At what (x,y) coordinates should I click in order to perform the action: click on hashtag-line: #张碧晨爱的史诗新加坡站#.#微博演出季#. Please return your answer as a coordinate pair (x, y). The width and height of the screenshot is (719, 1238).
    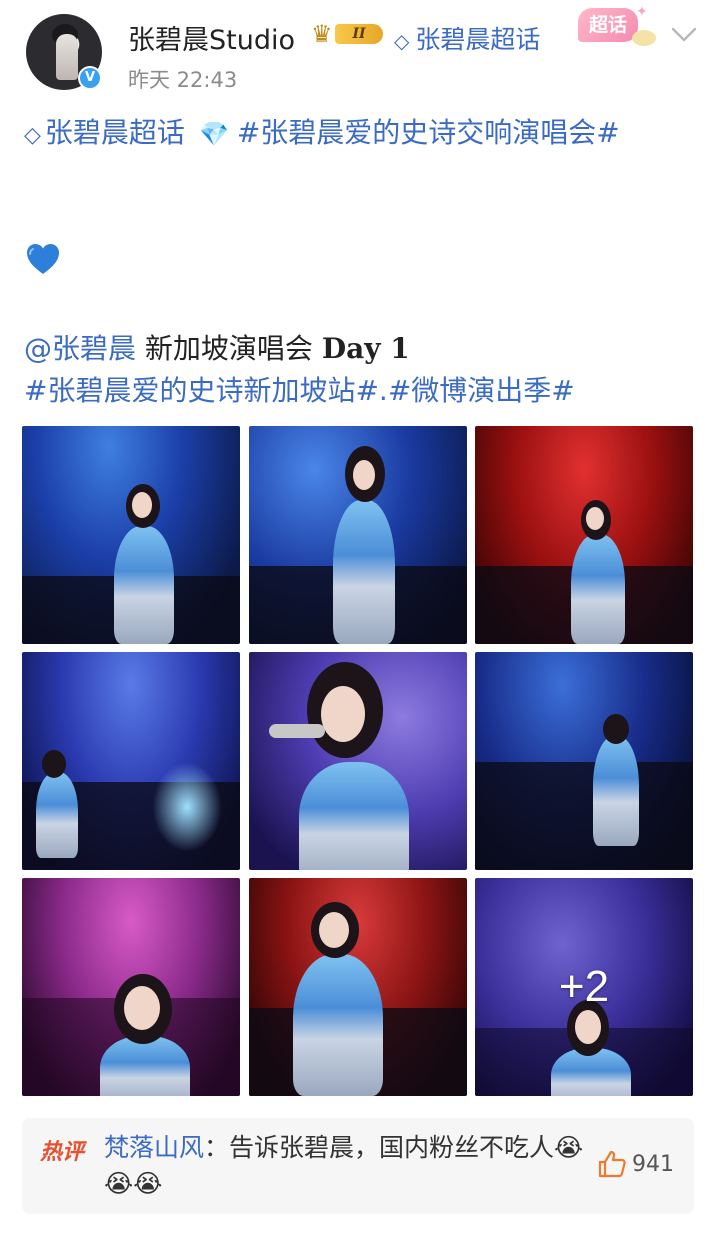
    Looking at the image, I should click on (299, 391).